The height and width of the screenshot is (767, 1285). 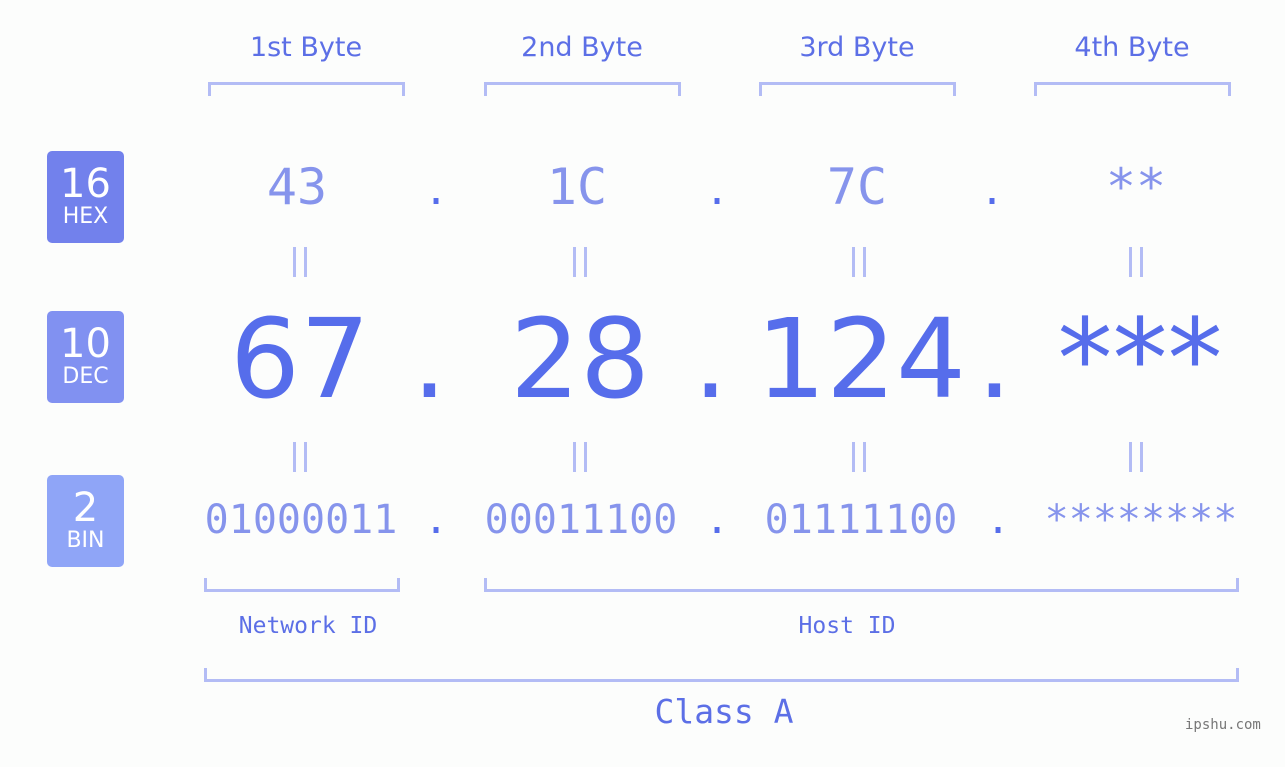 What do you see at coordinates (1223, 725) in the screenshot?
I see `watermark: ipshu.com` at bounding box center [1223, 725].